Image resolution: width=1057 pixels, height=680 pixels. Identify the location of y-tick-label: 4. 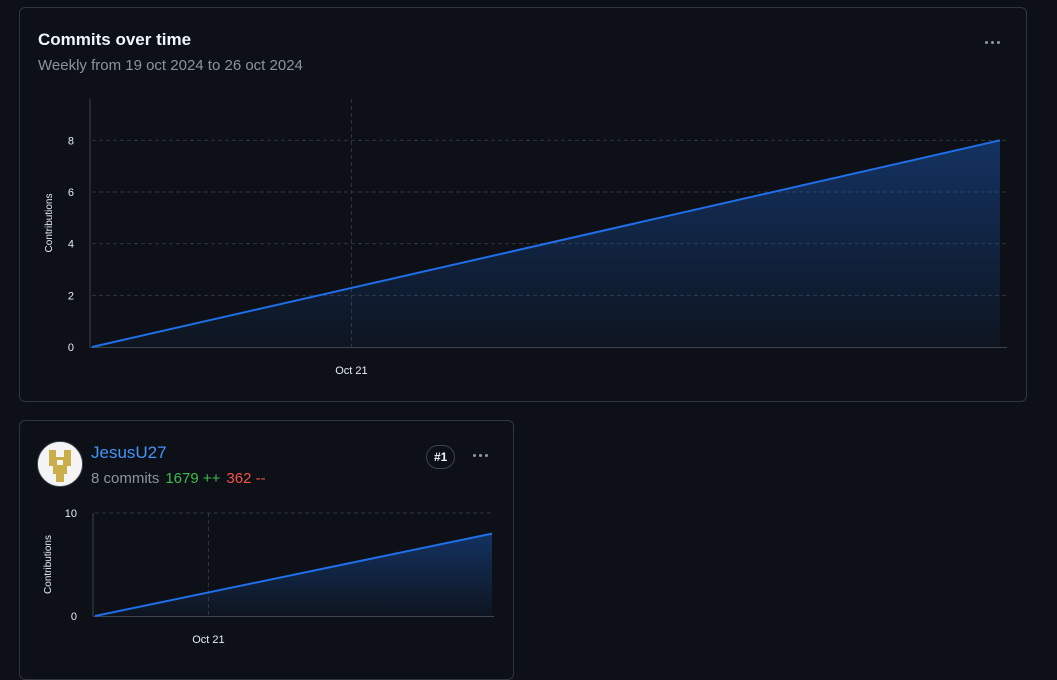
(71, 245).